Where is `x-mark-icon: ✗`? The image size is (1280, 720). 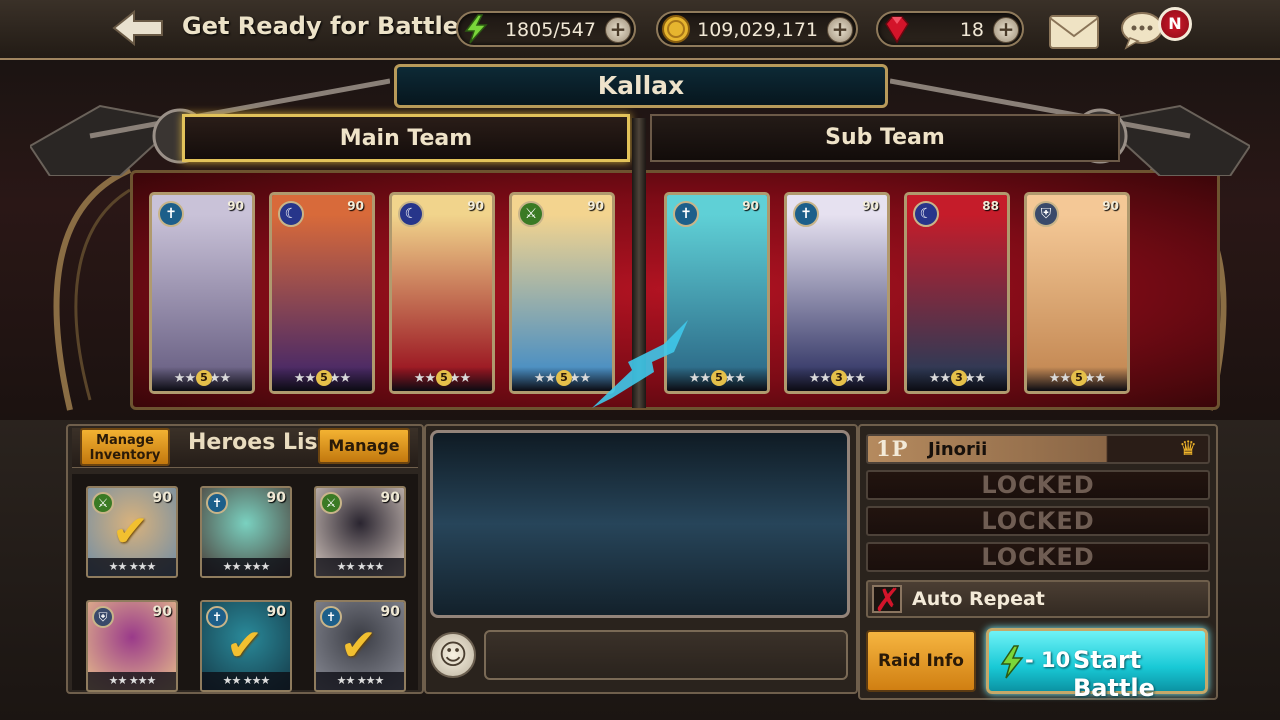 x-mark-icon: ✗ is located at coordinates (887, 600).